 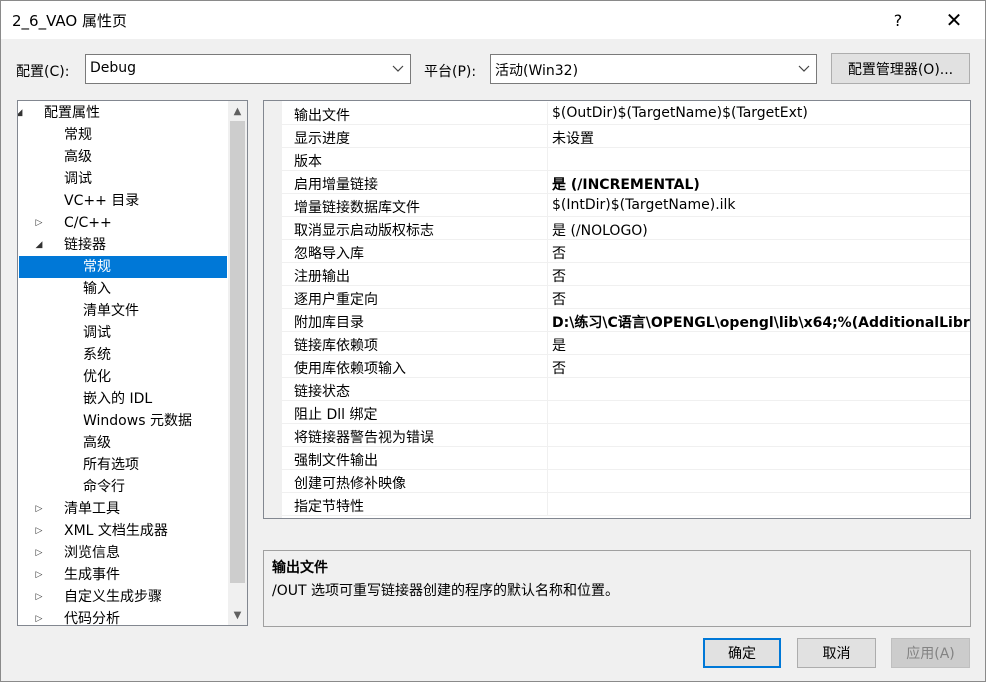 What do you see at coordinates (123, 245) in the screenshot?
I see `tree-item: ◢ 链接器` at bounding box center [123, 245].